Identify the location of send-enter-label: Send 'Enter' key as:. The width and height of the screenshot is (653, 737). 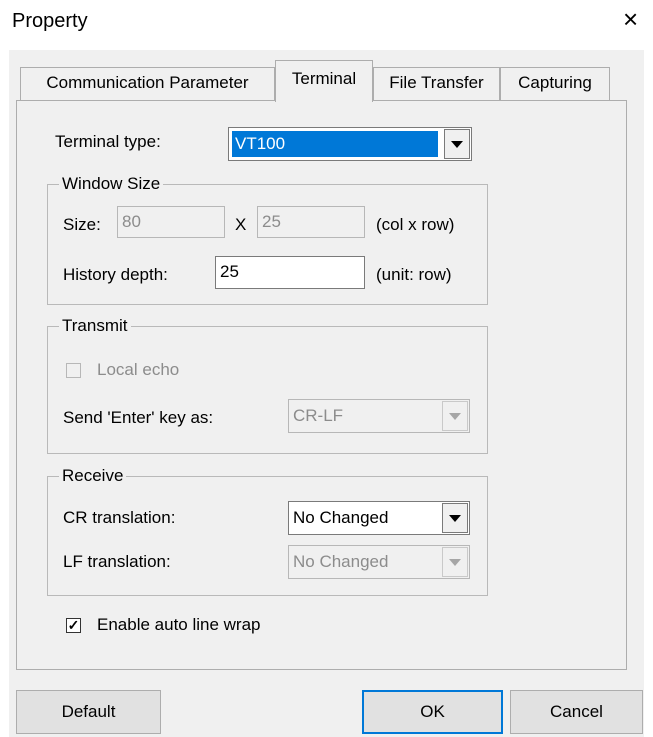
(138, 417).